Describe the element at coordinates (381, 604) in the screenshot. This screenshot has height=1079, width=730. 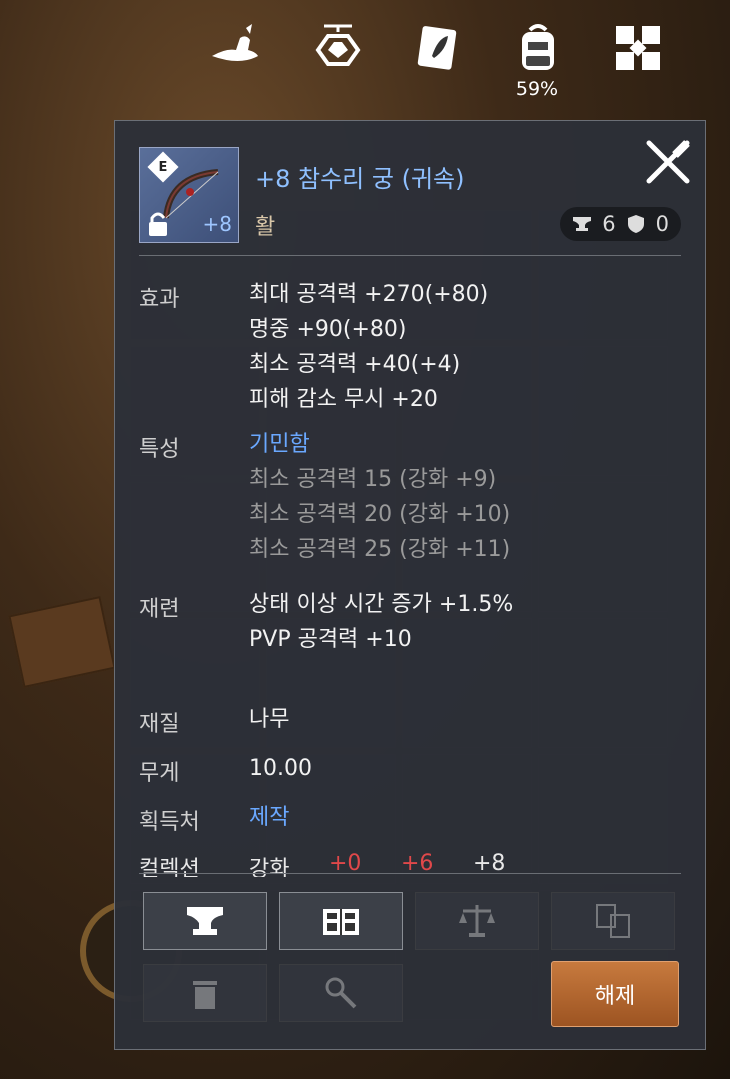
I see `refine-line: 상태 이상 시간 증가 +1.5%` at that location.